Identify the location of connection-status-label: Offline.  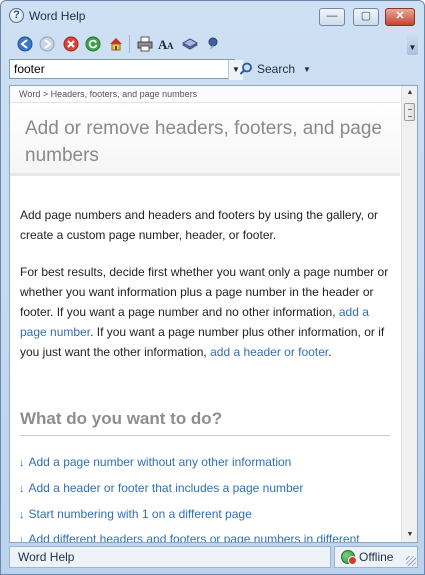
(376, 557).